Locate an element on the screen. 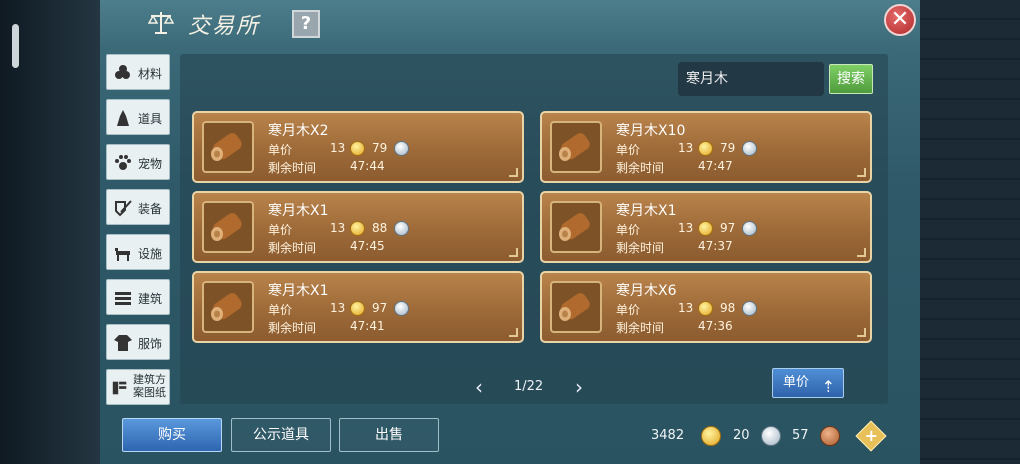 The image size is (1020, 464). sidebar-item-facilities: 设施 is located at coordinates (138, 252).